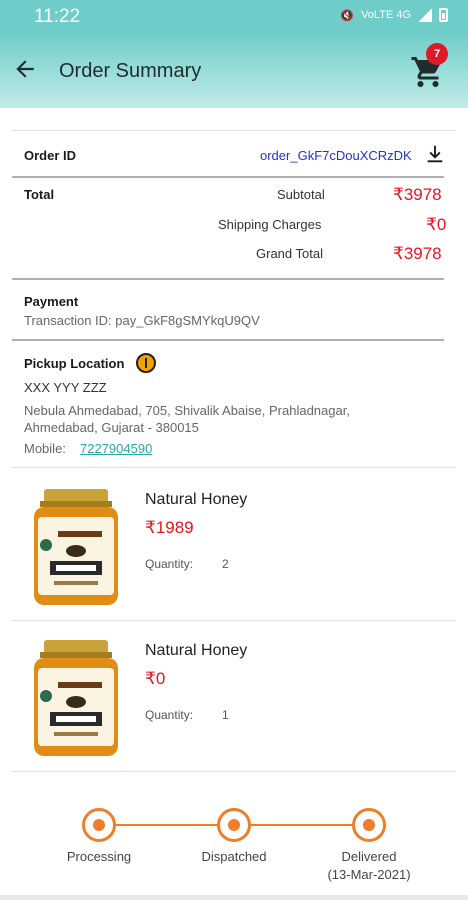  Describe the element at coordinates (50, 155) in the screenshot. I see `order-id-label: Order ID` at that location.